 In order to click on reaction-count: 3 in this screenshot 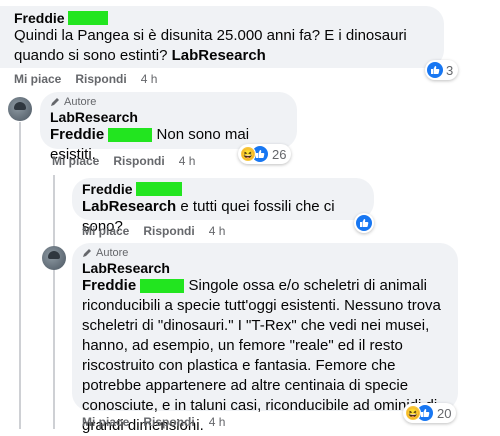, I will do `click(442, 70)`.